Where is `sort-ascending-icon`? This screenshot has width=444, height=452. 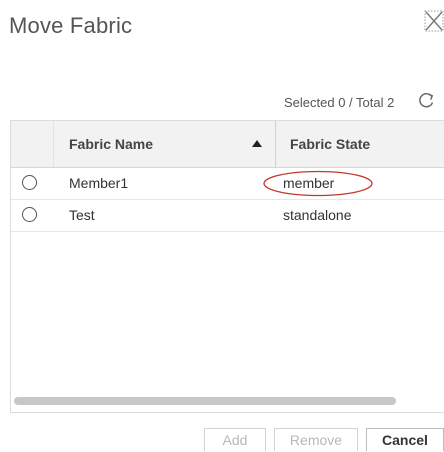
sort-ascending-icon is located at coordinates (257, 143).